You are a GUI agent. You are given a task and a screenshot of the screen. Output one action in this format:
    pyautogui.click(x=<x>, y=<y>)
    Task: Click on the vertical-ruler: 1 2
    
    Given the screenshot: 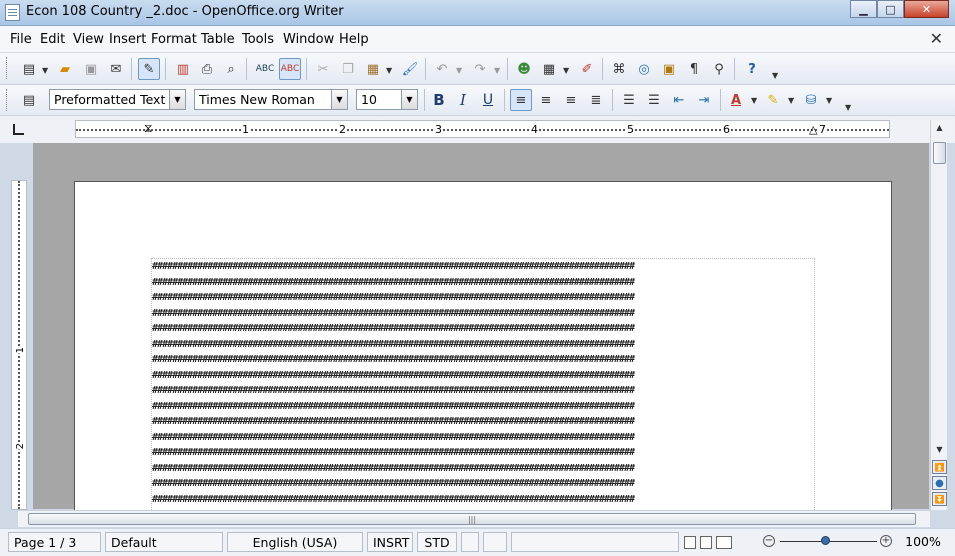 What is the action you would take?
    pyautogui.click(x=19, y=345)
    